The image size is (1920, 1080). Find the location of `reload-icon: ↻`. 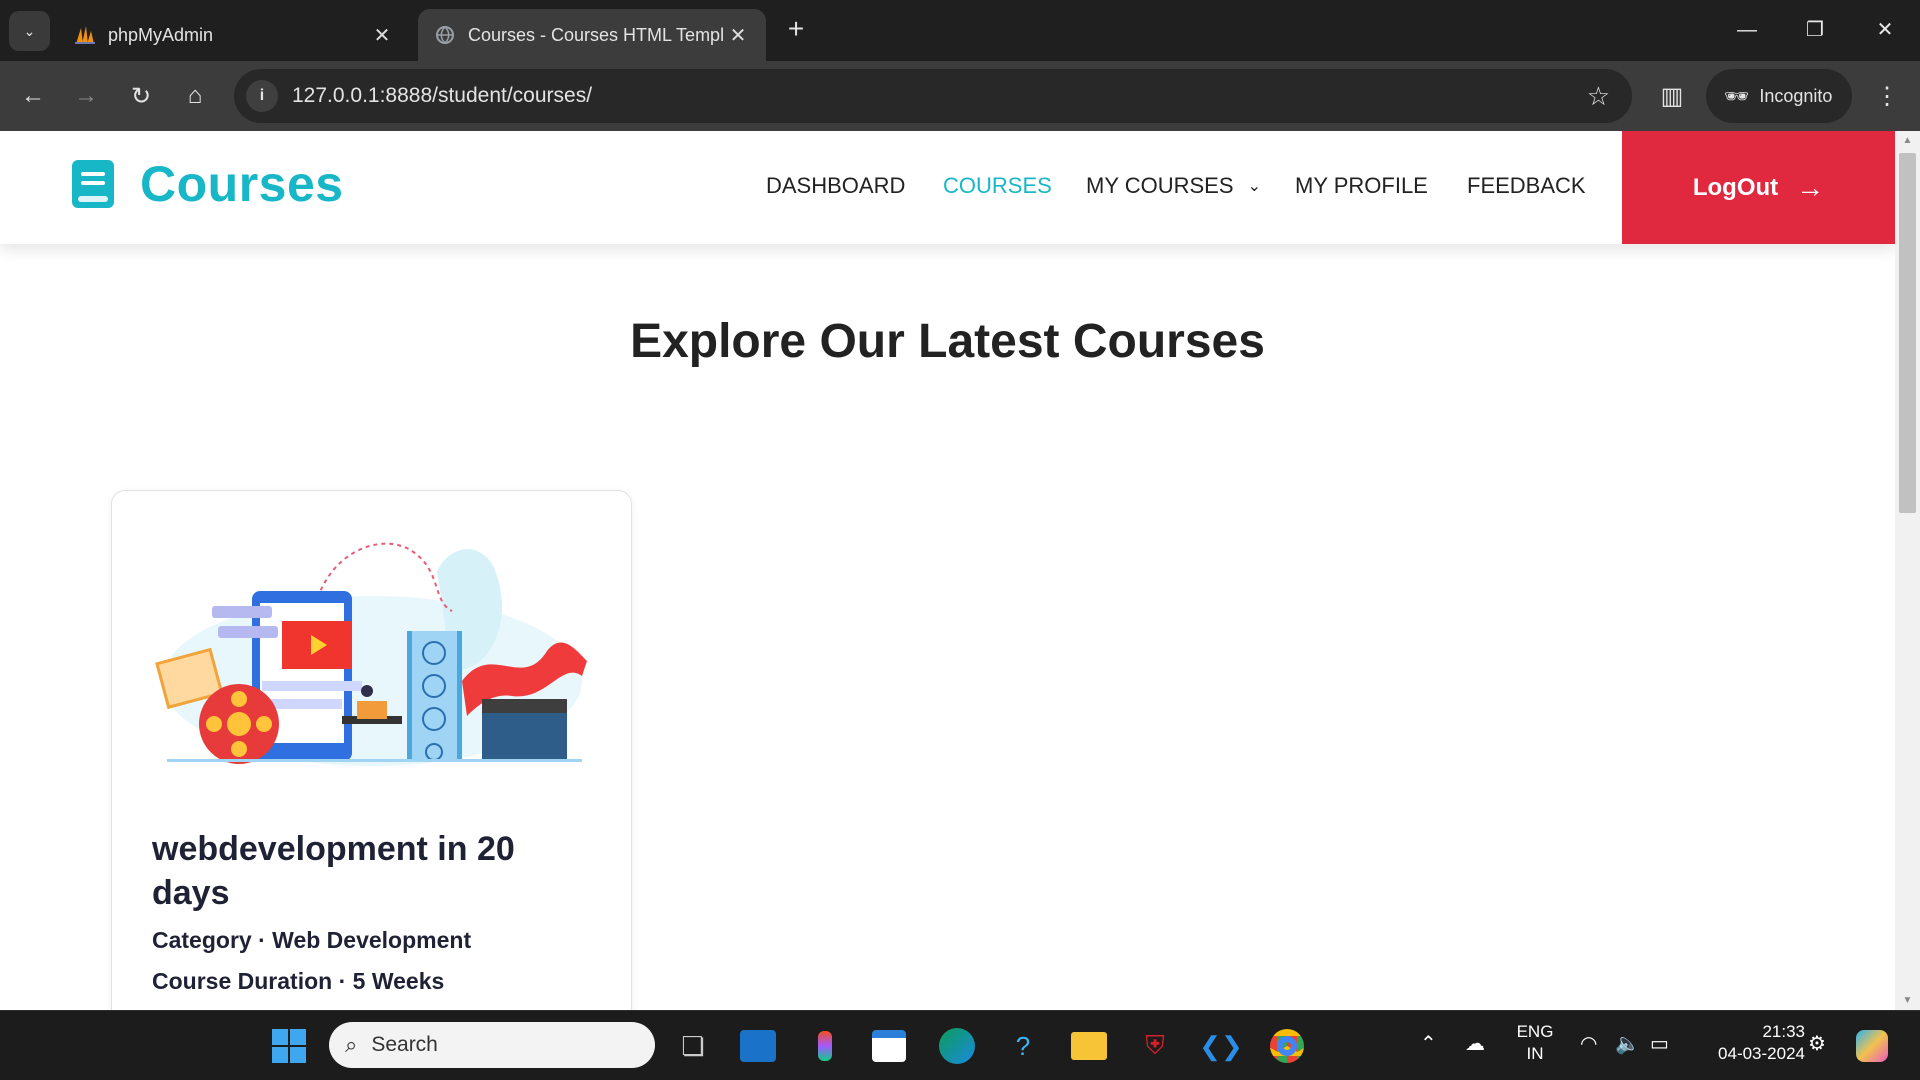

reload-icon: ↻ is located at coordinates (141, 96).